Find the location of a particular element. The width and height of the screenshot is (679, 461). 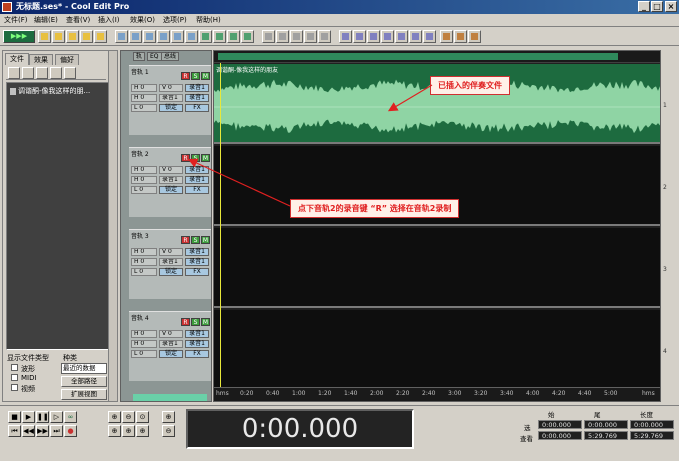

selection-row-label: 选 is located at coordinates (527, 428).